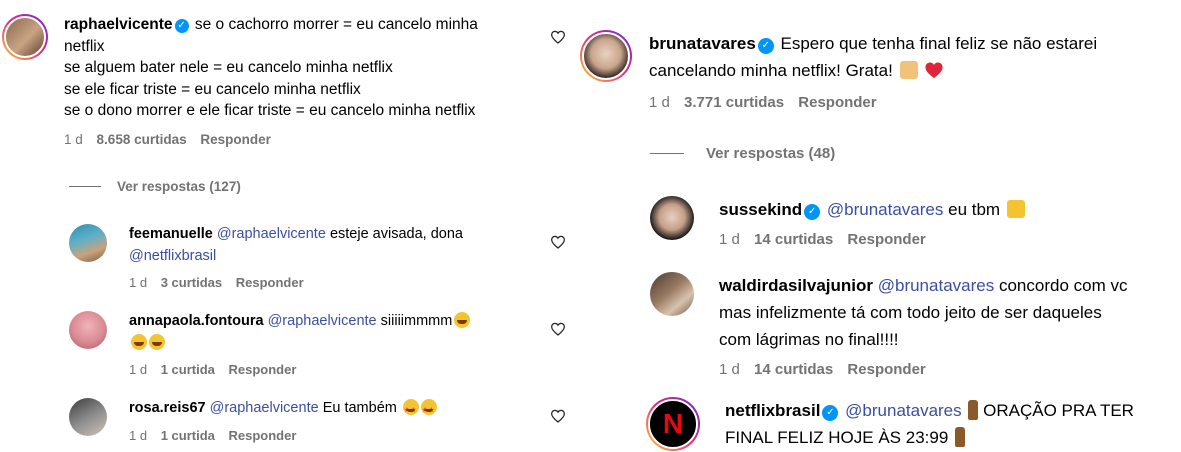 Image resolution: width=1181 pixels, height=452 pixels. I want to click on comment-text: siiiiimmmm, so click(416, 321).